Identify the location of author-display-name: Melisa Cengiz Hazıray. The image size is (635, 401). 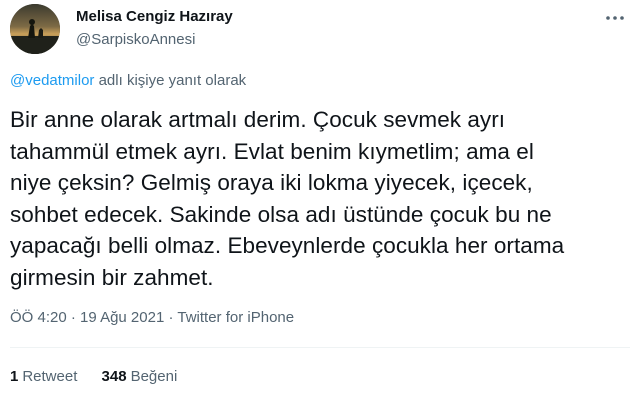
(154, 16).